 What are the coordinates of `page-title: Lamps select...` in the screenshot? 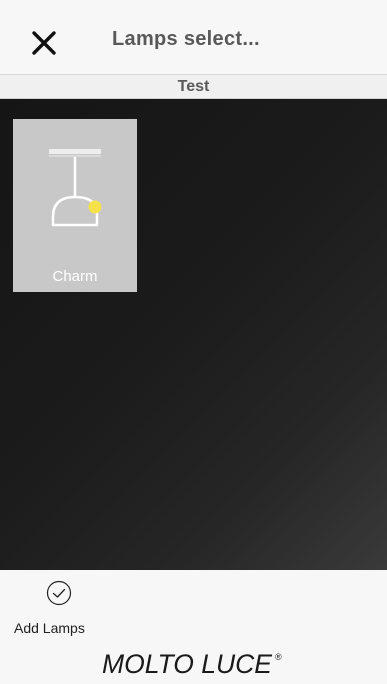 It's located at (186, 39).